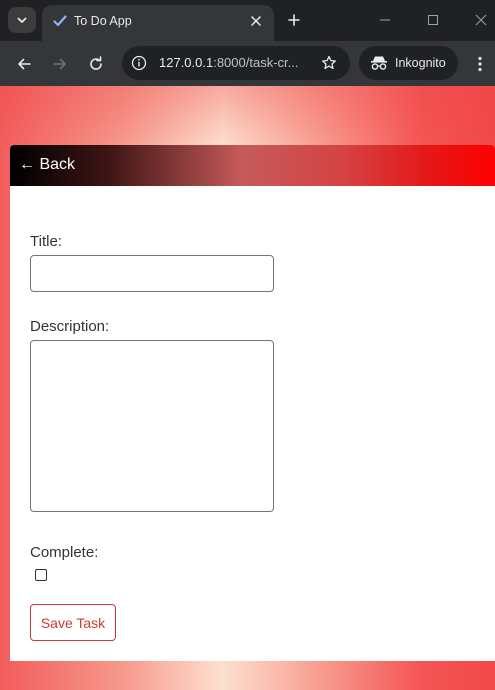  I want to click on checkmark-icon, so click(60, 21).